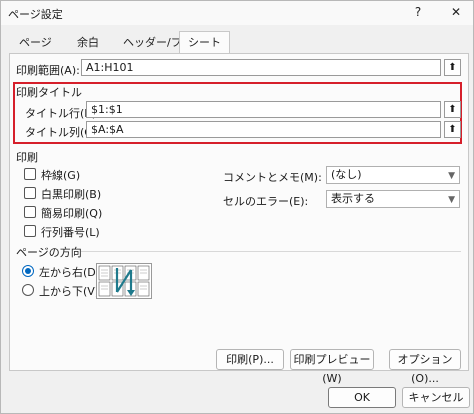 This screenshot has width=474, height=414. I want to click on ok-button: OK, so click(362, 397).